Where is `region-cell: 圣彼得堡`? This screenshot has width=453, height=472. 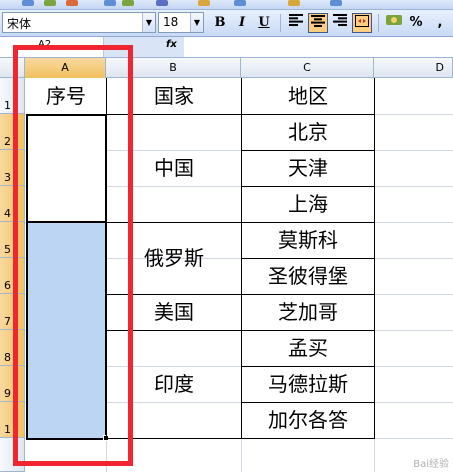
region-cell: 圣彼得堡 is located at coordinates (308, 276).